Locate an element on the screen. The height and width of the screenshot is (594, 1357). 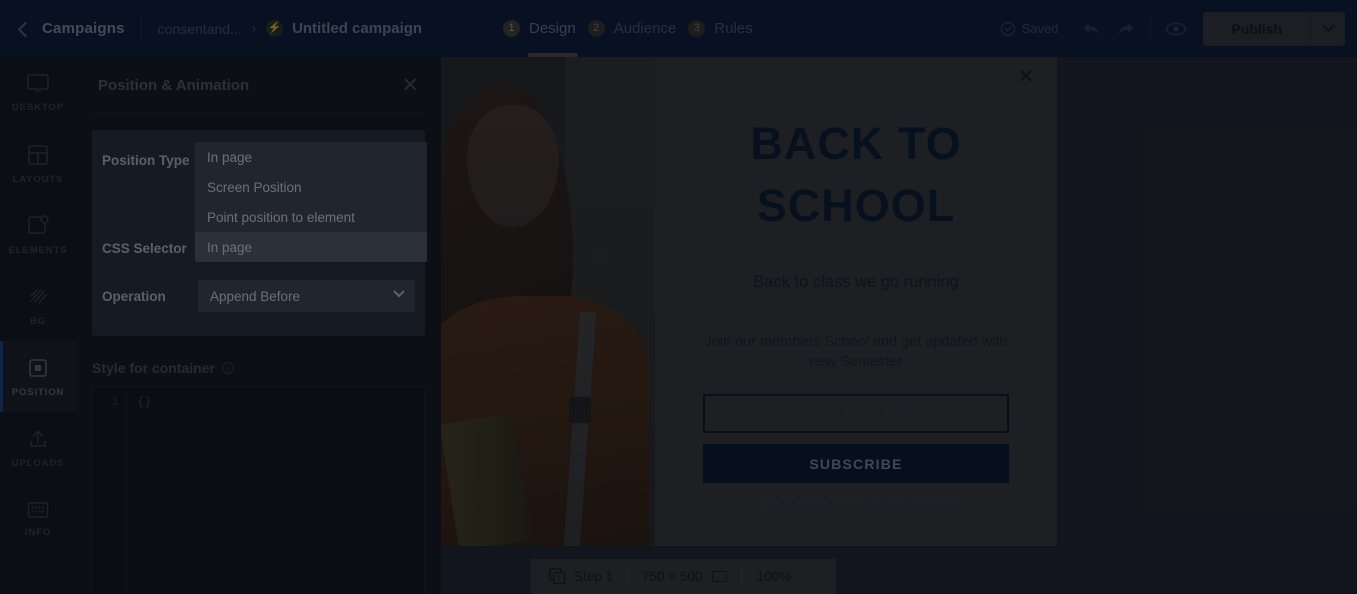
info-icon: i is located at coordinates (227, 368).